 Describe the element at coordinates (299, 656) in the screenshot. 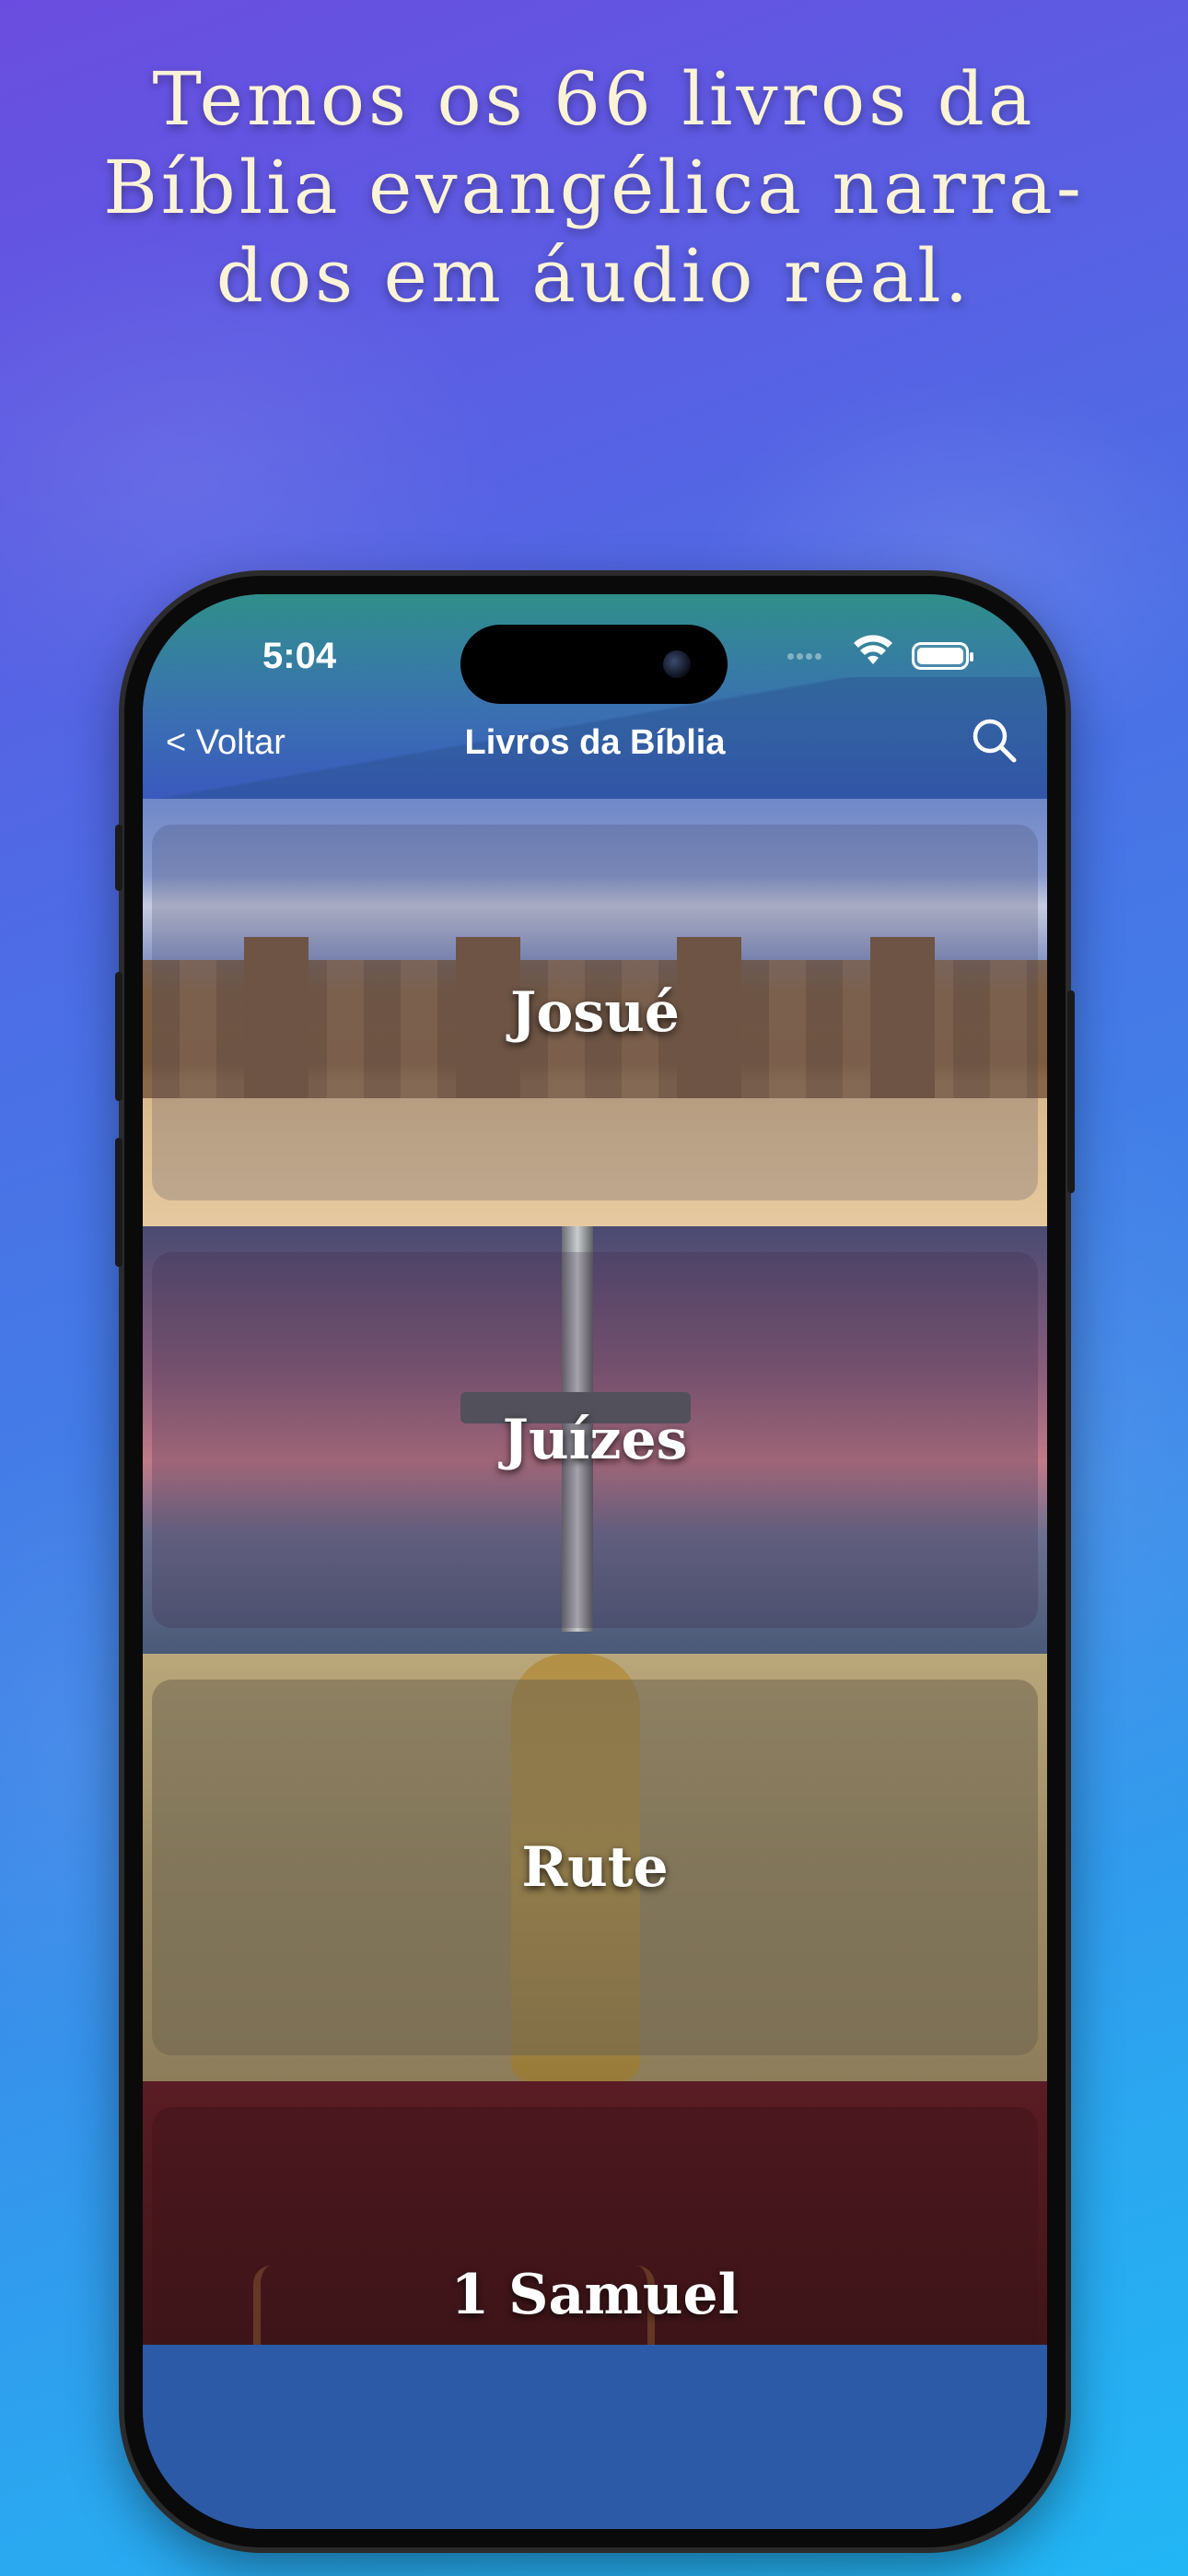

I see `status-time: 5:04` at that location.